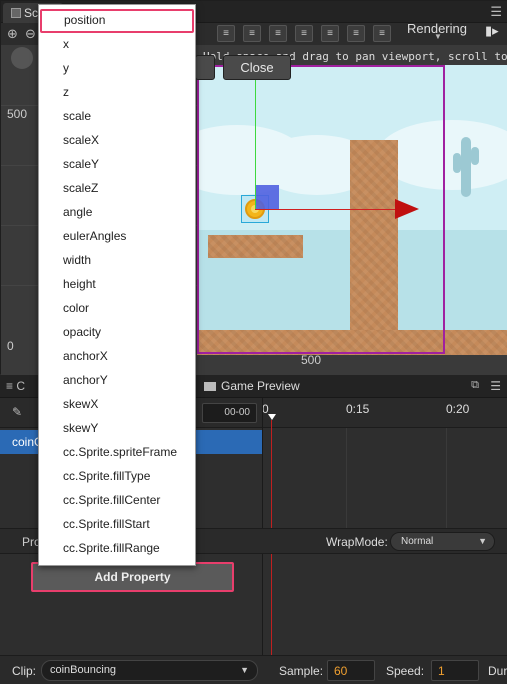 This screenshot has height=684, width=507. Describe the element at coordinates (117, 309) in the screenshot. I see `dropdown-item-color: color` at that location.